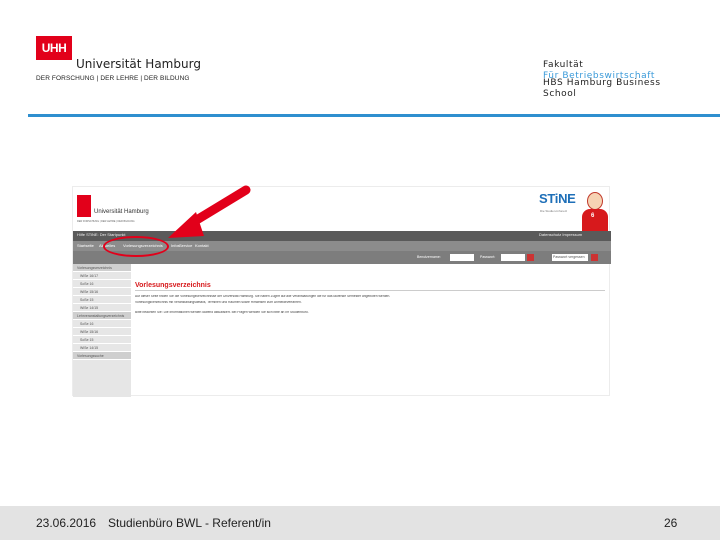 Image resolution: width=720 pixels, height=540 pixels. What do you see at coordinates (530, 257) in the screenshot?
I see `shot-login-button` at bounding box center [530, 257].